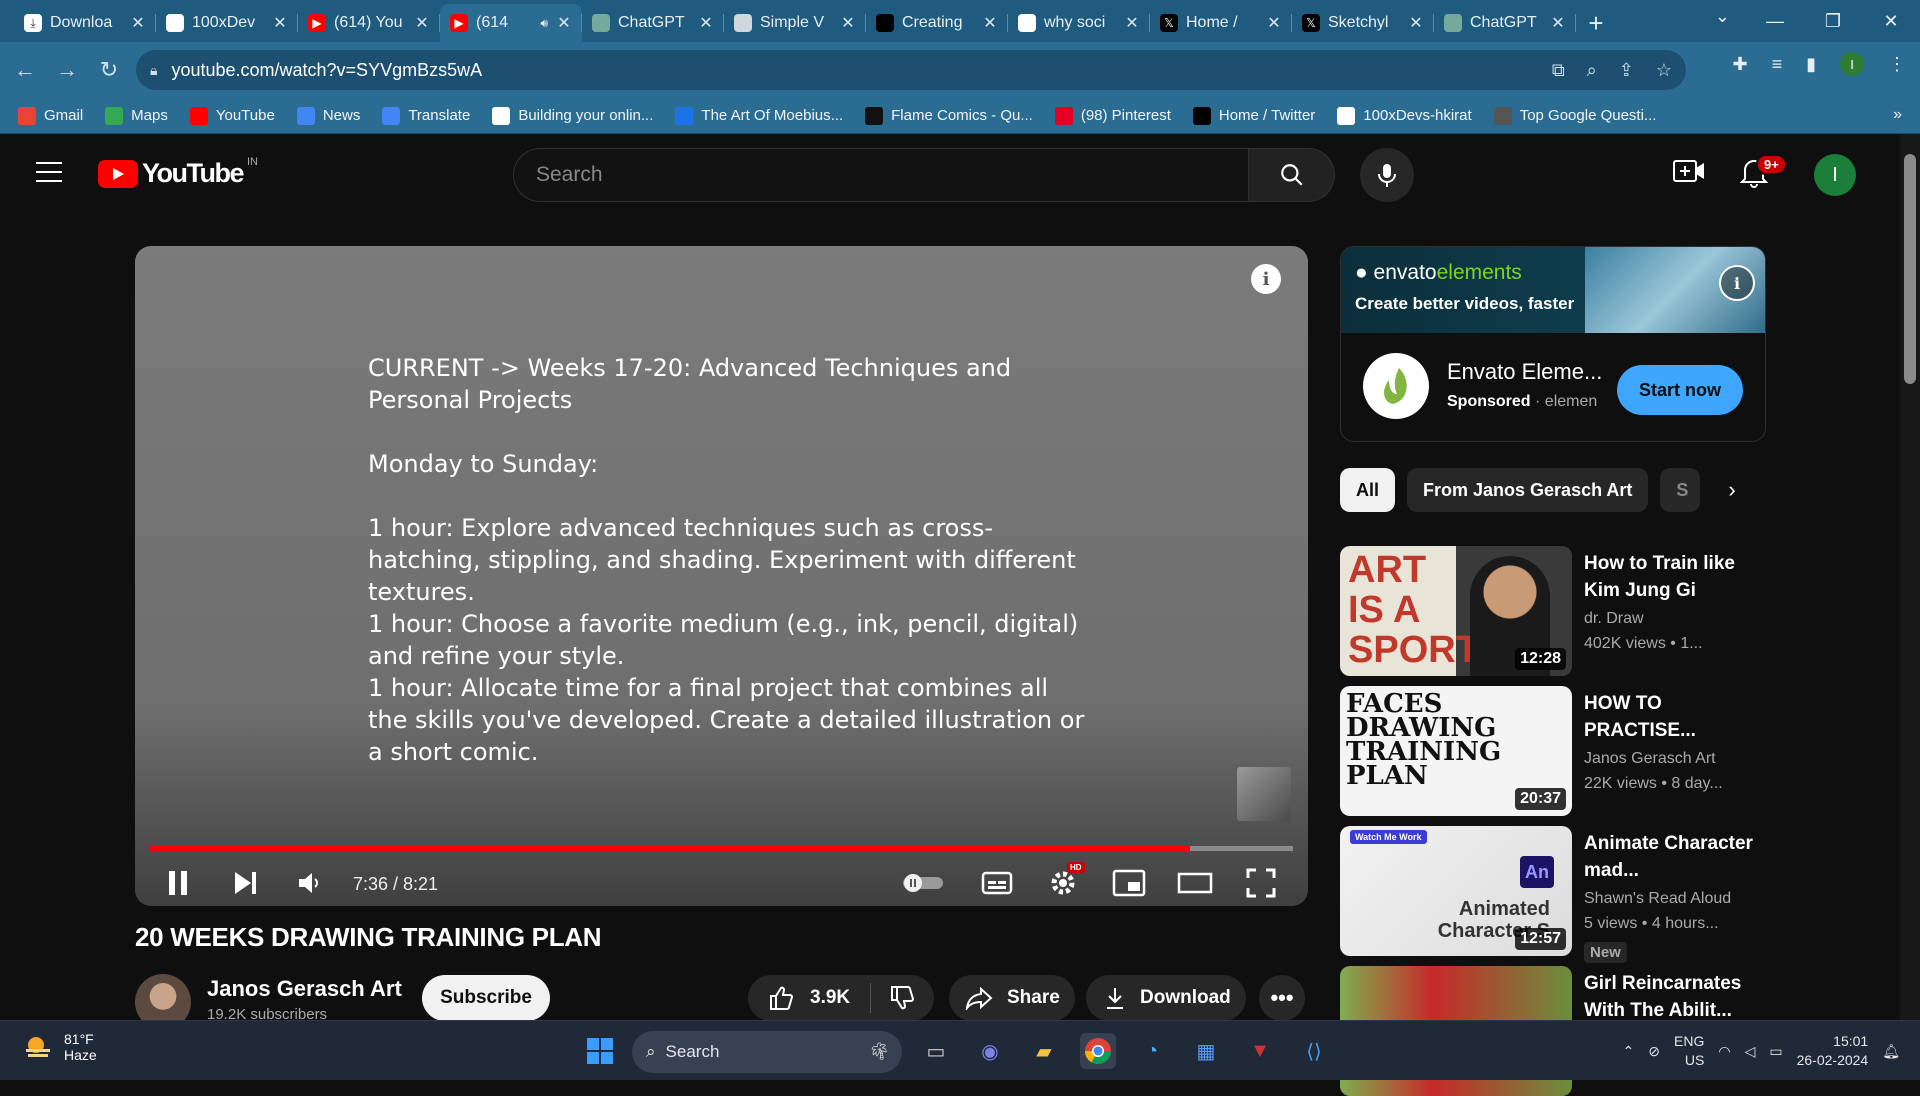  What do you see at coordinates (923, 883) in the screenshot?
I see `autoplay-toggle` at bounding box center [923, 883].